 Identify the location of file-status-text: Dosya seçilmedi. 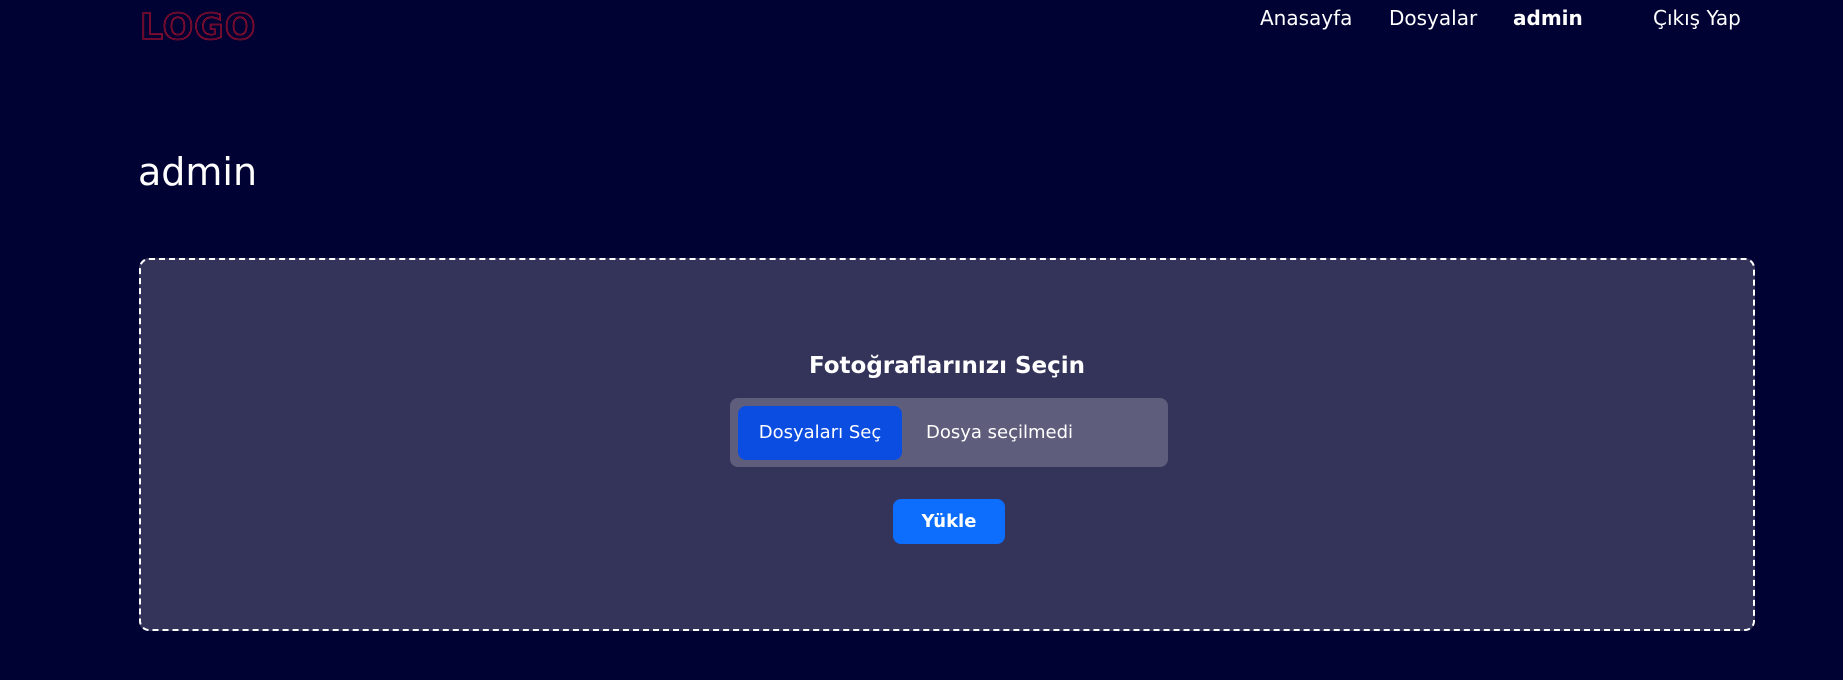
(1000, 432).